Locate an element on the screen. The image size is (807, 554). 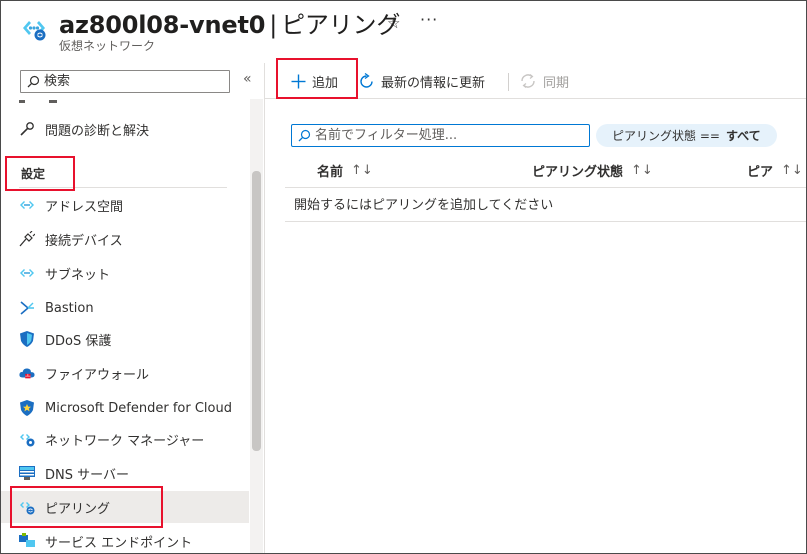
bastion-icon is located at coordinates (27, 308).